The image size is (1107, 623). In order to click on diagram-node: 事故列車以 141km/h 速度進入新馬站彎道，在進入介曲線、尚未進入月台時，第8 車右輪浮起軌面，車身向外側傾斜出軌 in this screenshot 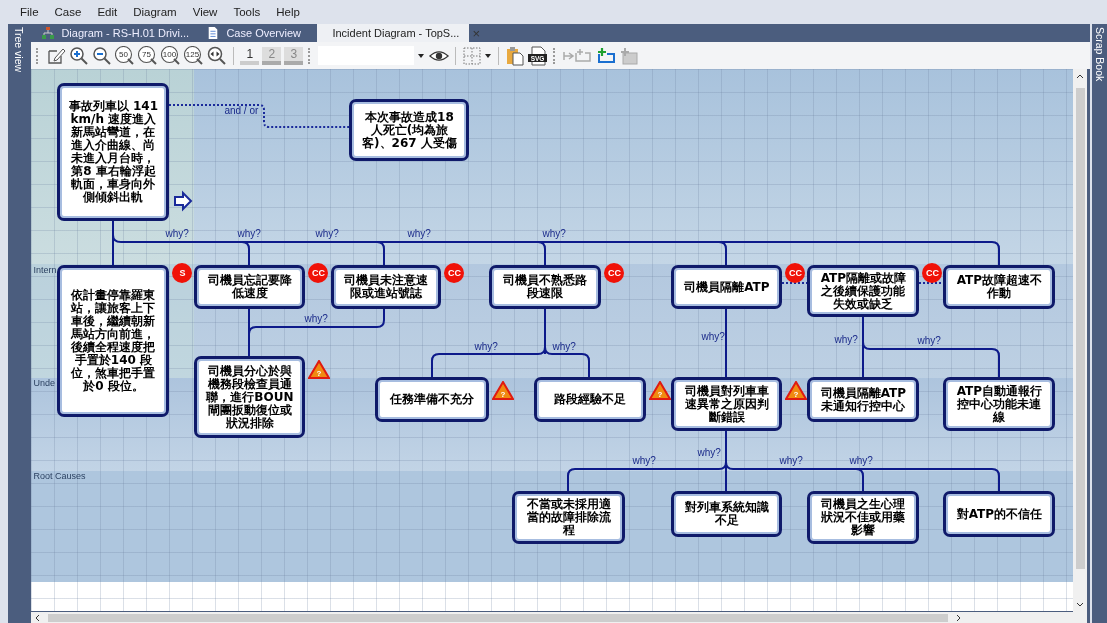, I will do `click(113, 152)`.